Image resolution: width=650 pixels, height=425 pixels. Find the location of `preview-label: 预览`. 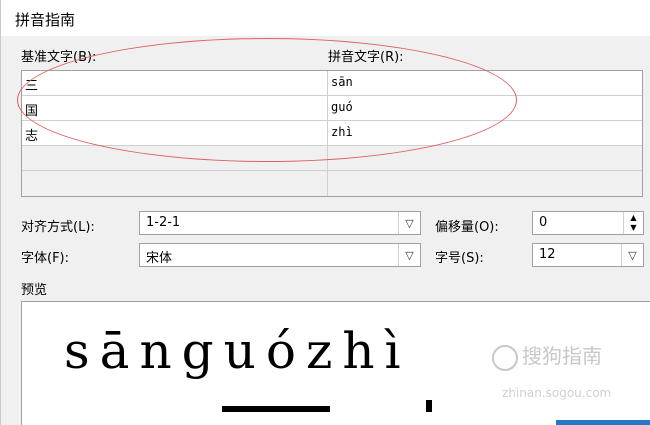

preview-label: 预览 is located at coordinates (34, 290).